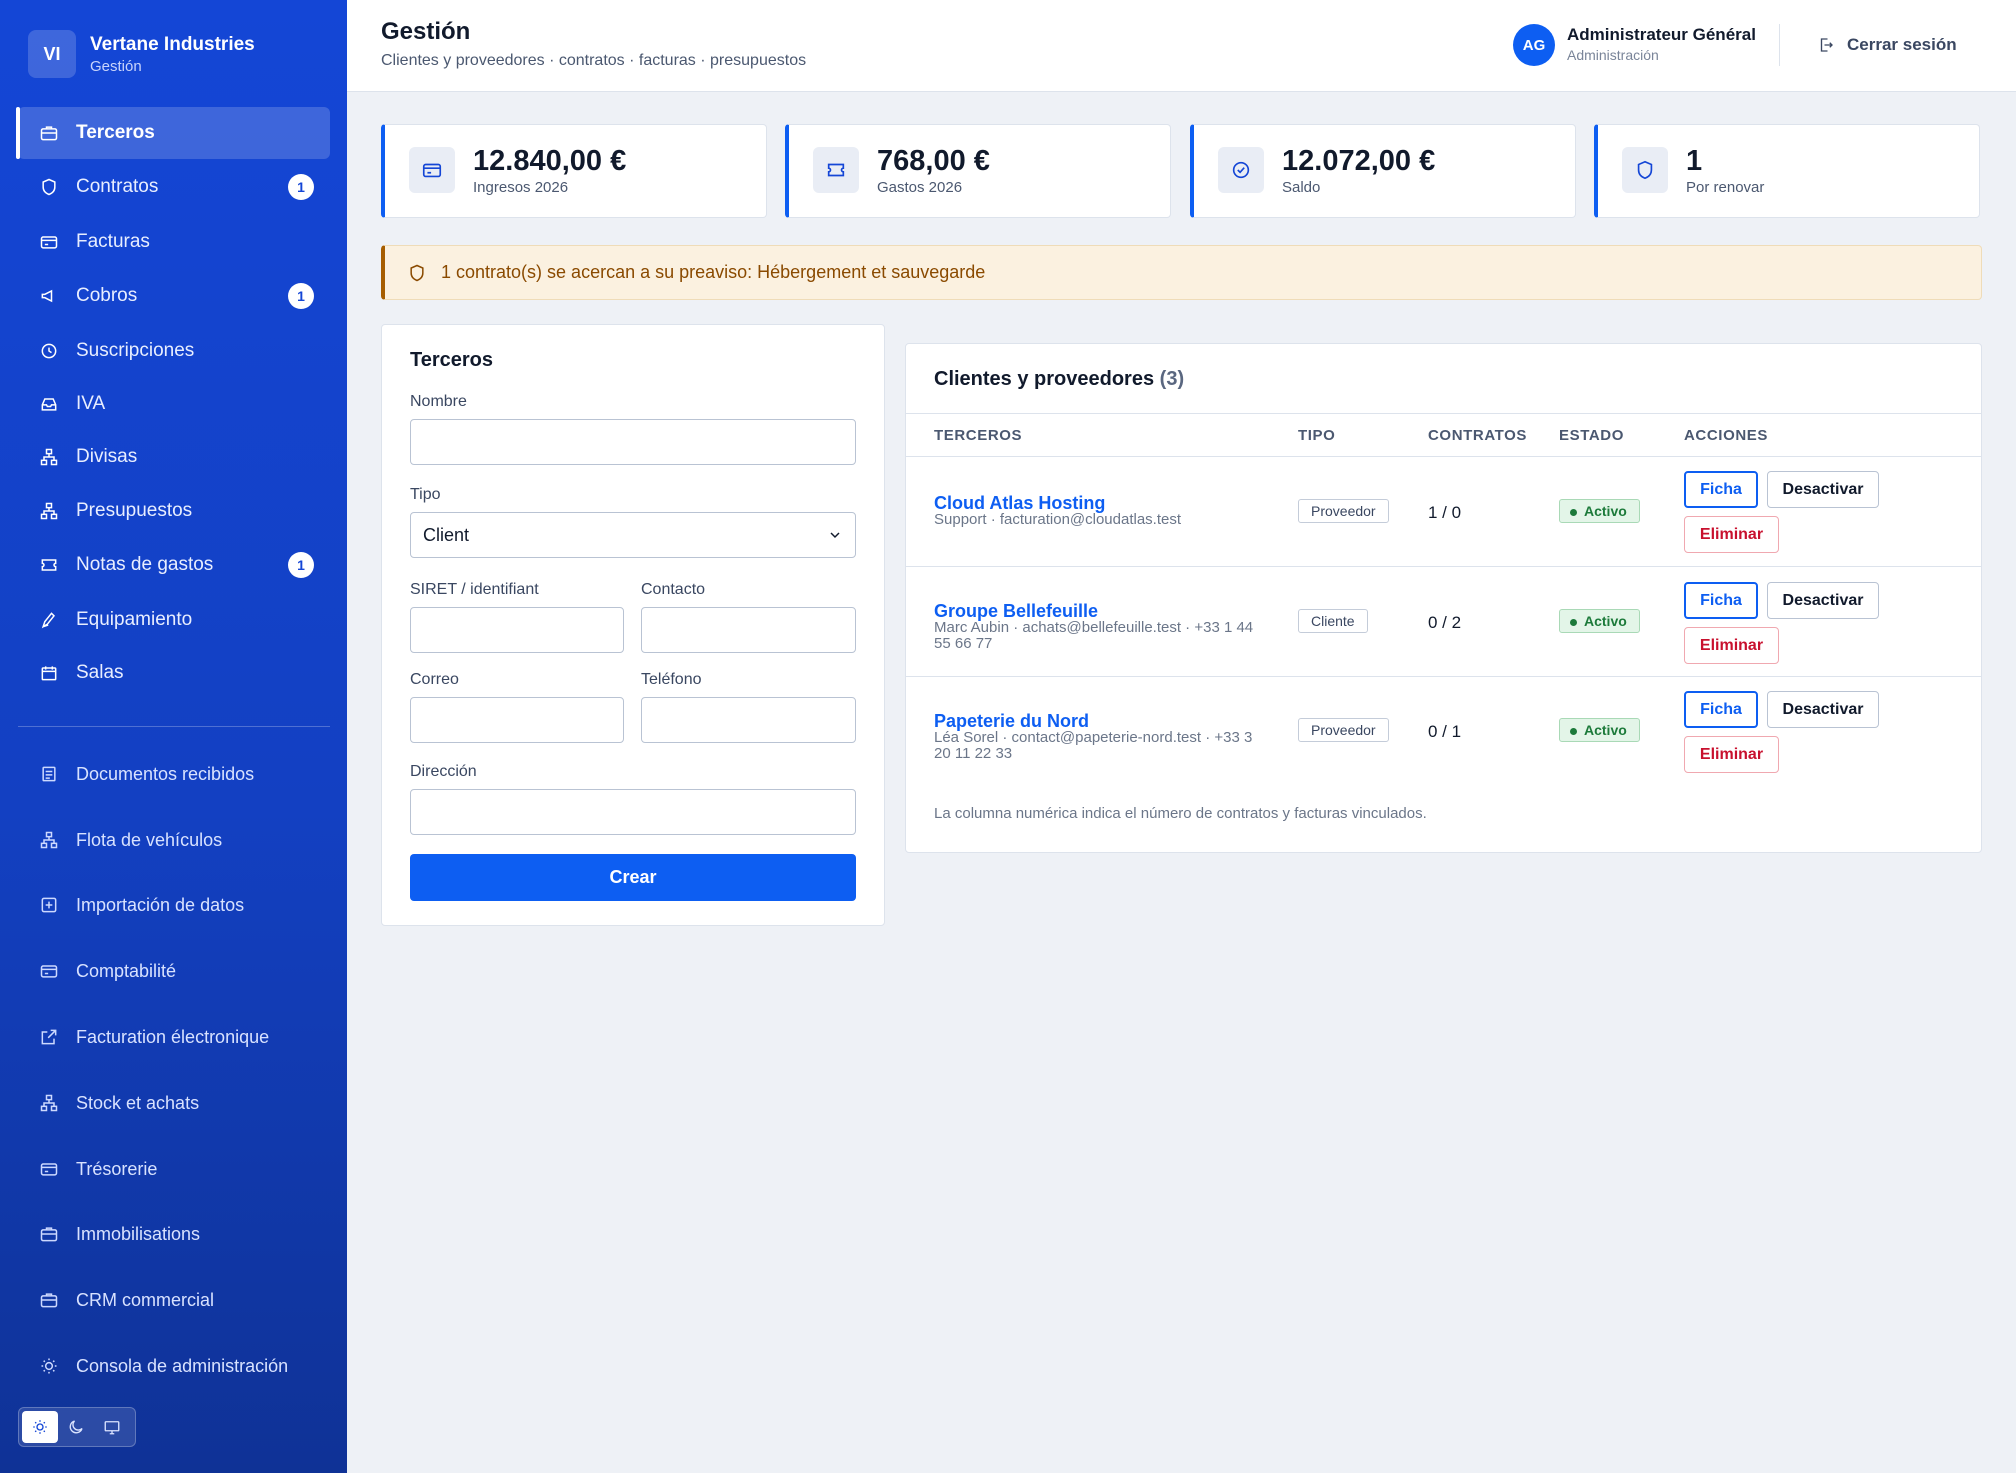  What do you see at coordinates (1316, 435) in the screenshot?
I see `column-header: TIPO` at bounding box center [1316, 435].